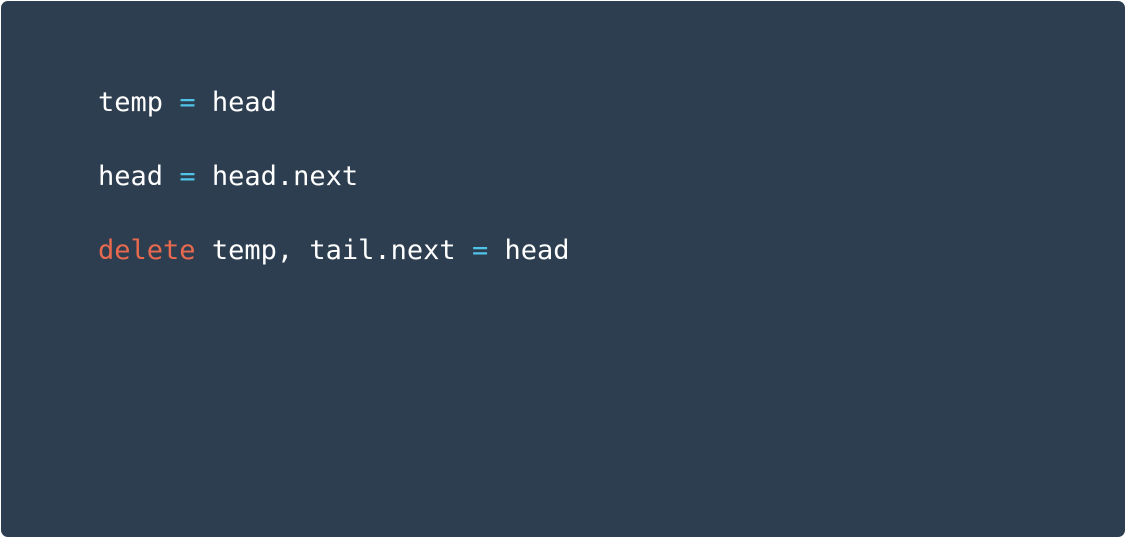 The image size is (1126, 538). What do you see at coordinates (147, 250) in the screenshot?
I see `code-keyword: delete` at bounding box center [147, 250].